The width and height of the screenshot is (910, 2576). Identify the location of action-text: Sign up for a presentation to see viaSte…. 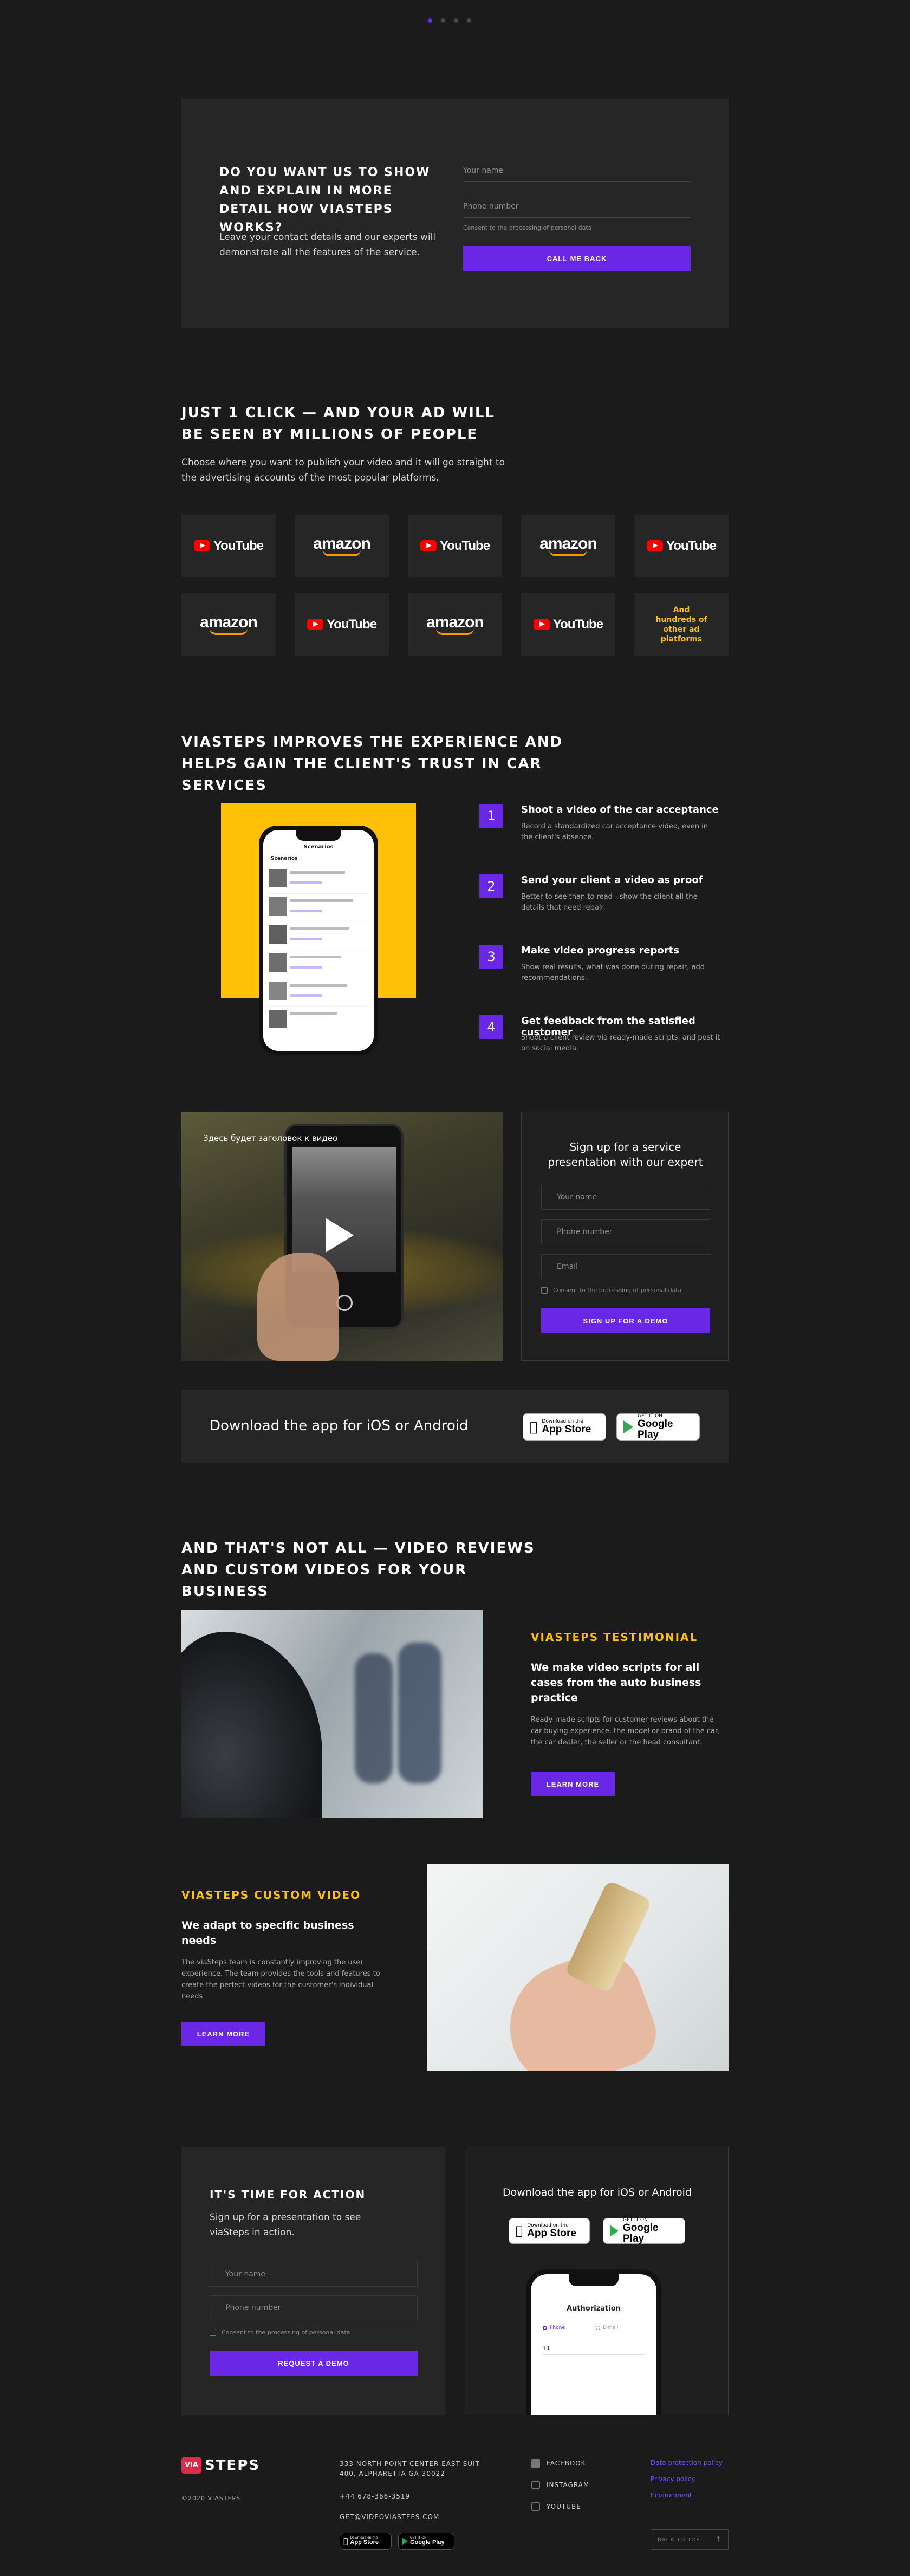
(285, 2225).